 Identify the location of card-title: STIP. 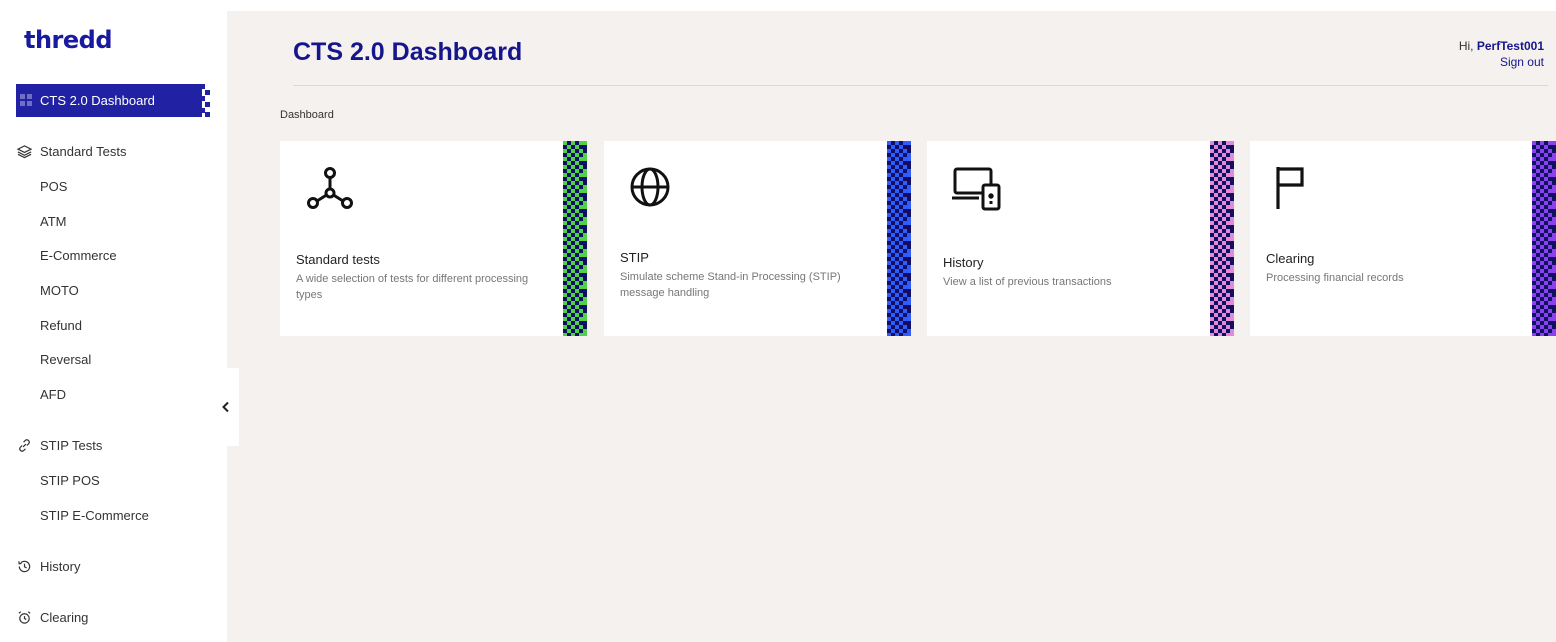
(634, 257).